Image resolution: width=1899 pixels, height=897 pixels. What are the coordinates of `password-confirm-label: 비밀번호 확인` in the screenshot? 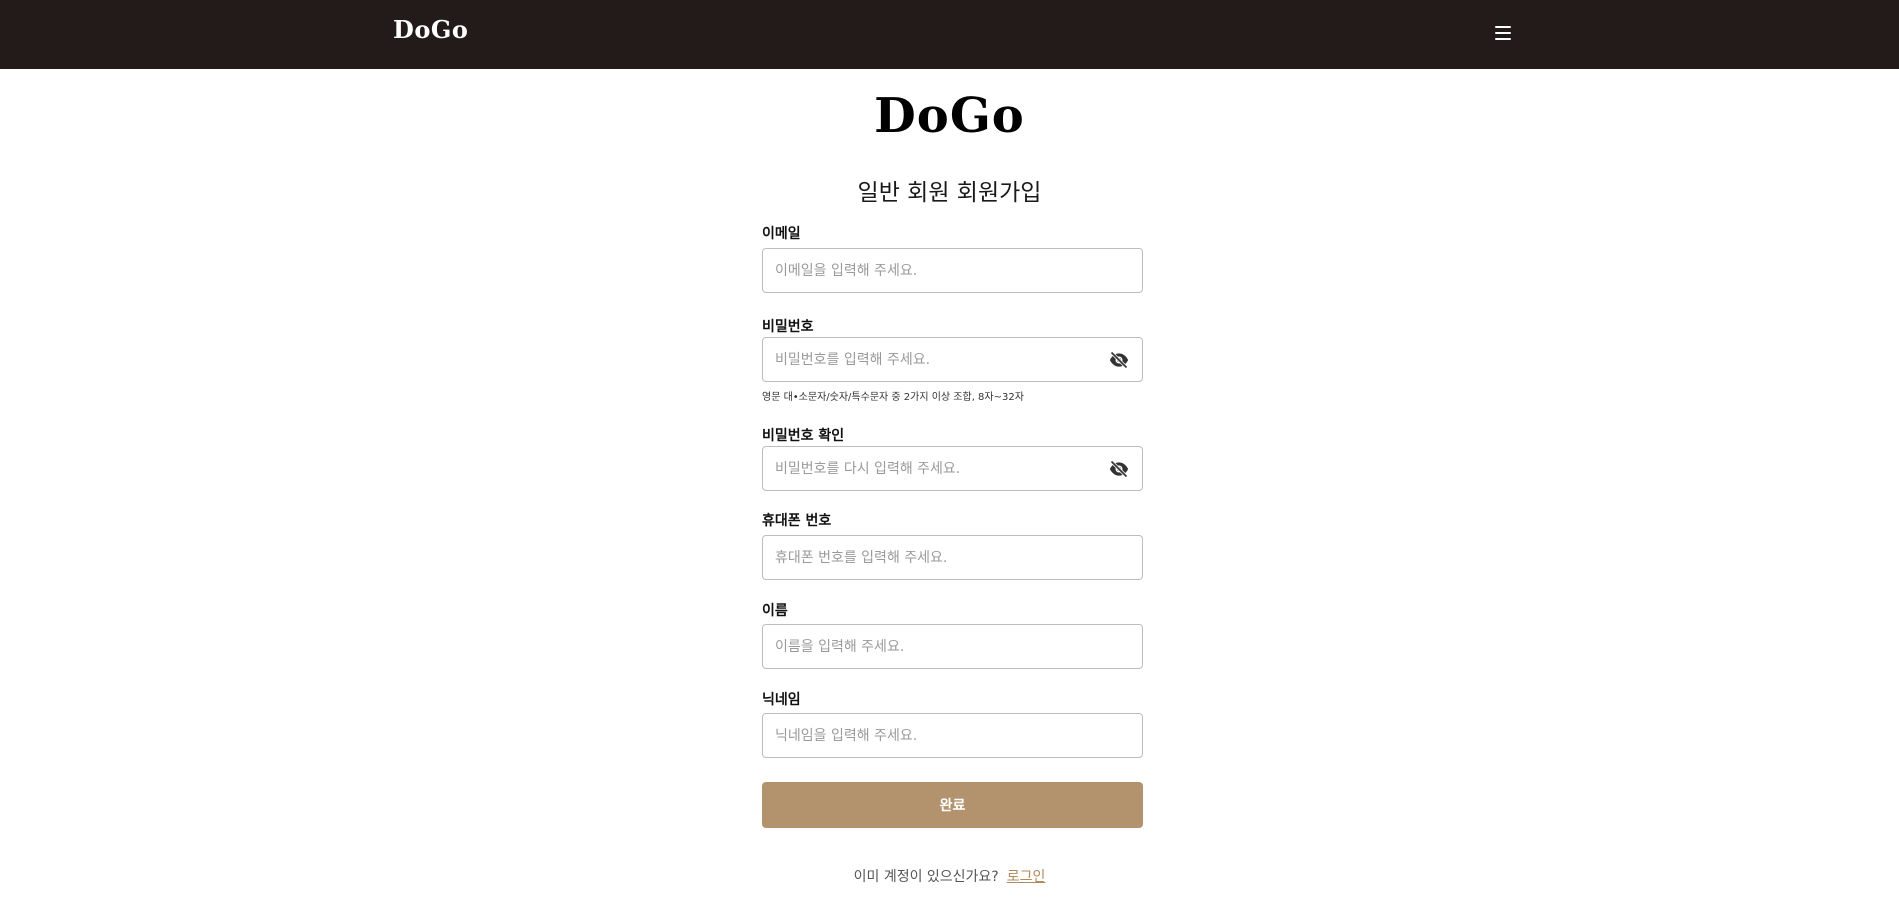 It's located at (803, 436).